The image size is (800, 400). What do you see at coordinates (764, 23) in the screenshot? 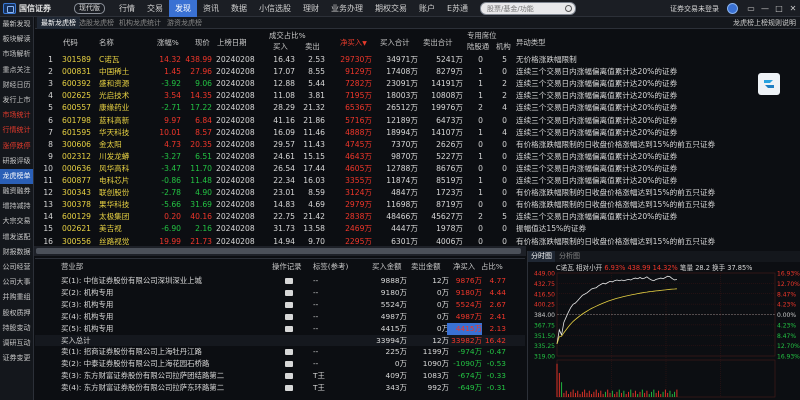
I see `rules-link: 龙虎榜上榜规则说明` at bounding box center [764, 23].